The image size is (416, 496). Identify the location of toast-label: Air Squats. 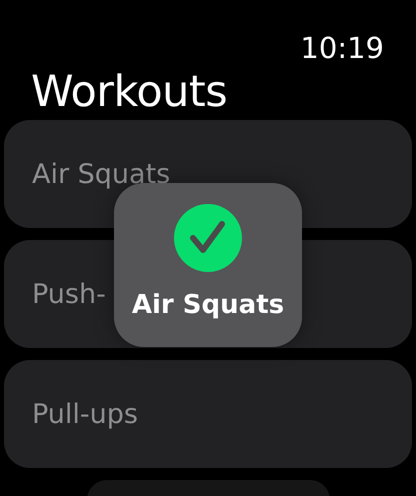
(208, 305).